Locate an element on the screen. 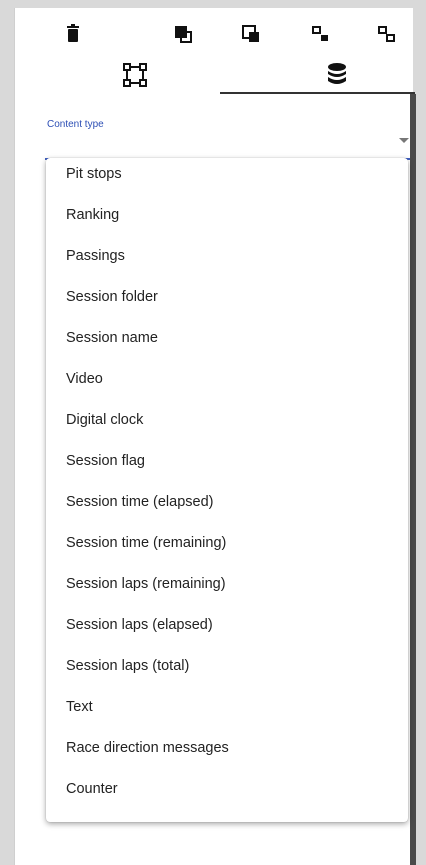 The image size is (426, 865). menu-option: Session folder is located at coordinates (227, 301).